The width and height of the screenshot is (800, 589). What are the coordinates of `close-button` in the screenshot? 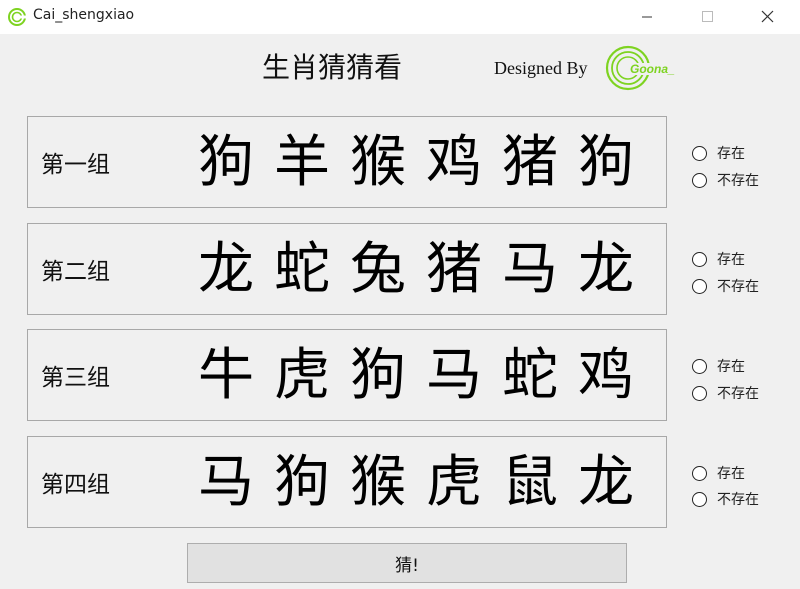 It's located at (767, 17).